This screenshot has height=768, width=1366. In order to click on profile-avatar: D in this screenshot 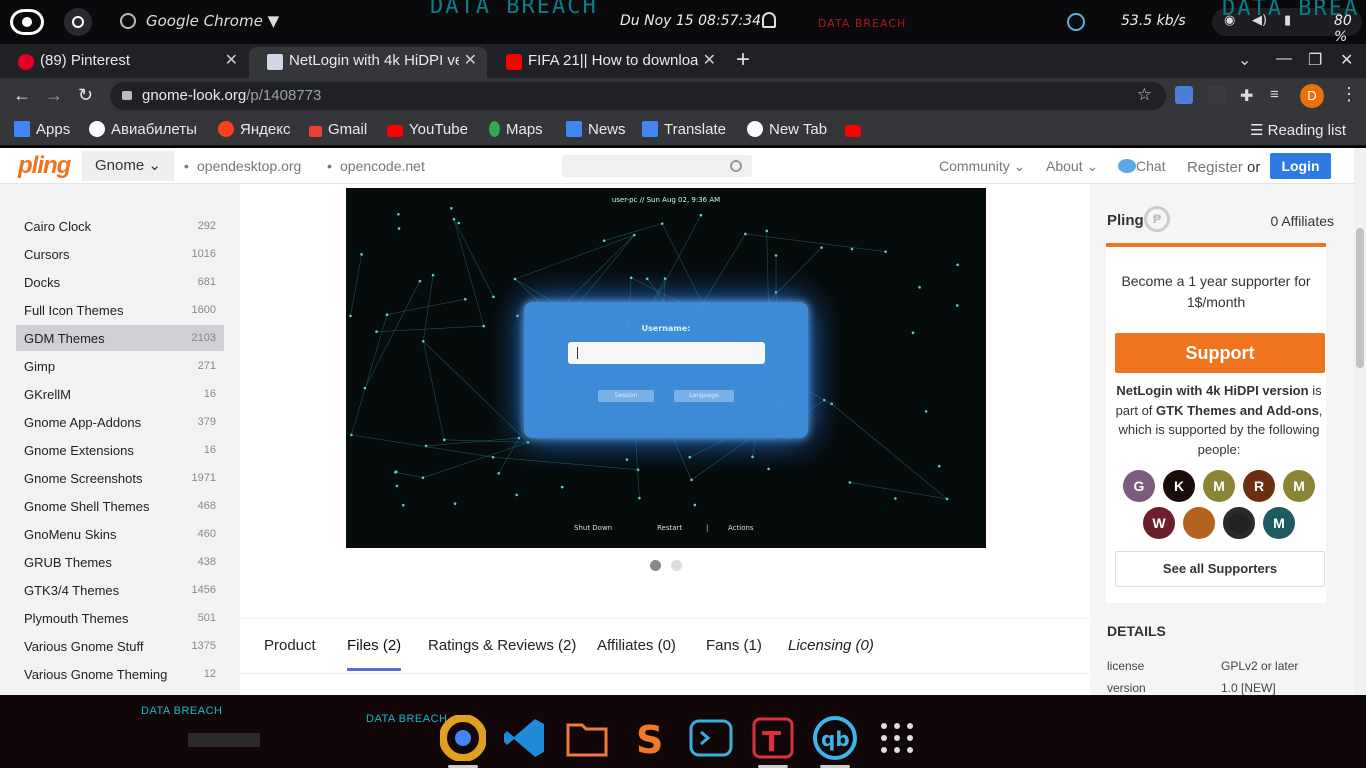, I will do `click(1312, 96)`.